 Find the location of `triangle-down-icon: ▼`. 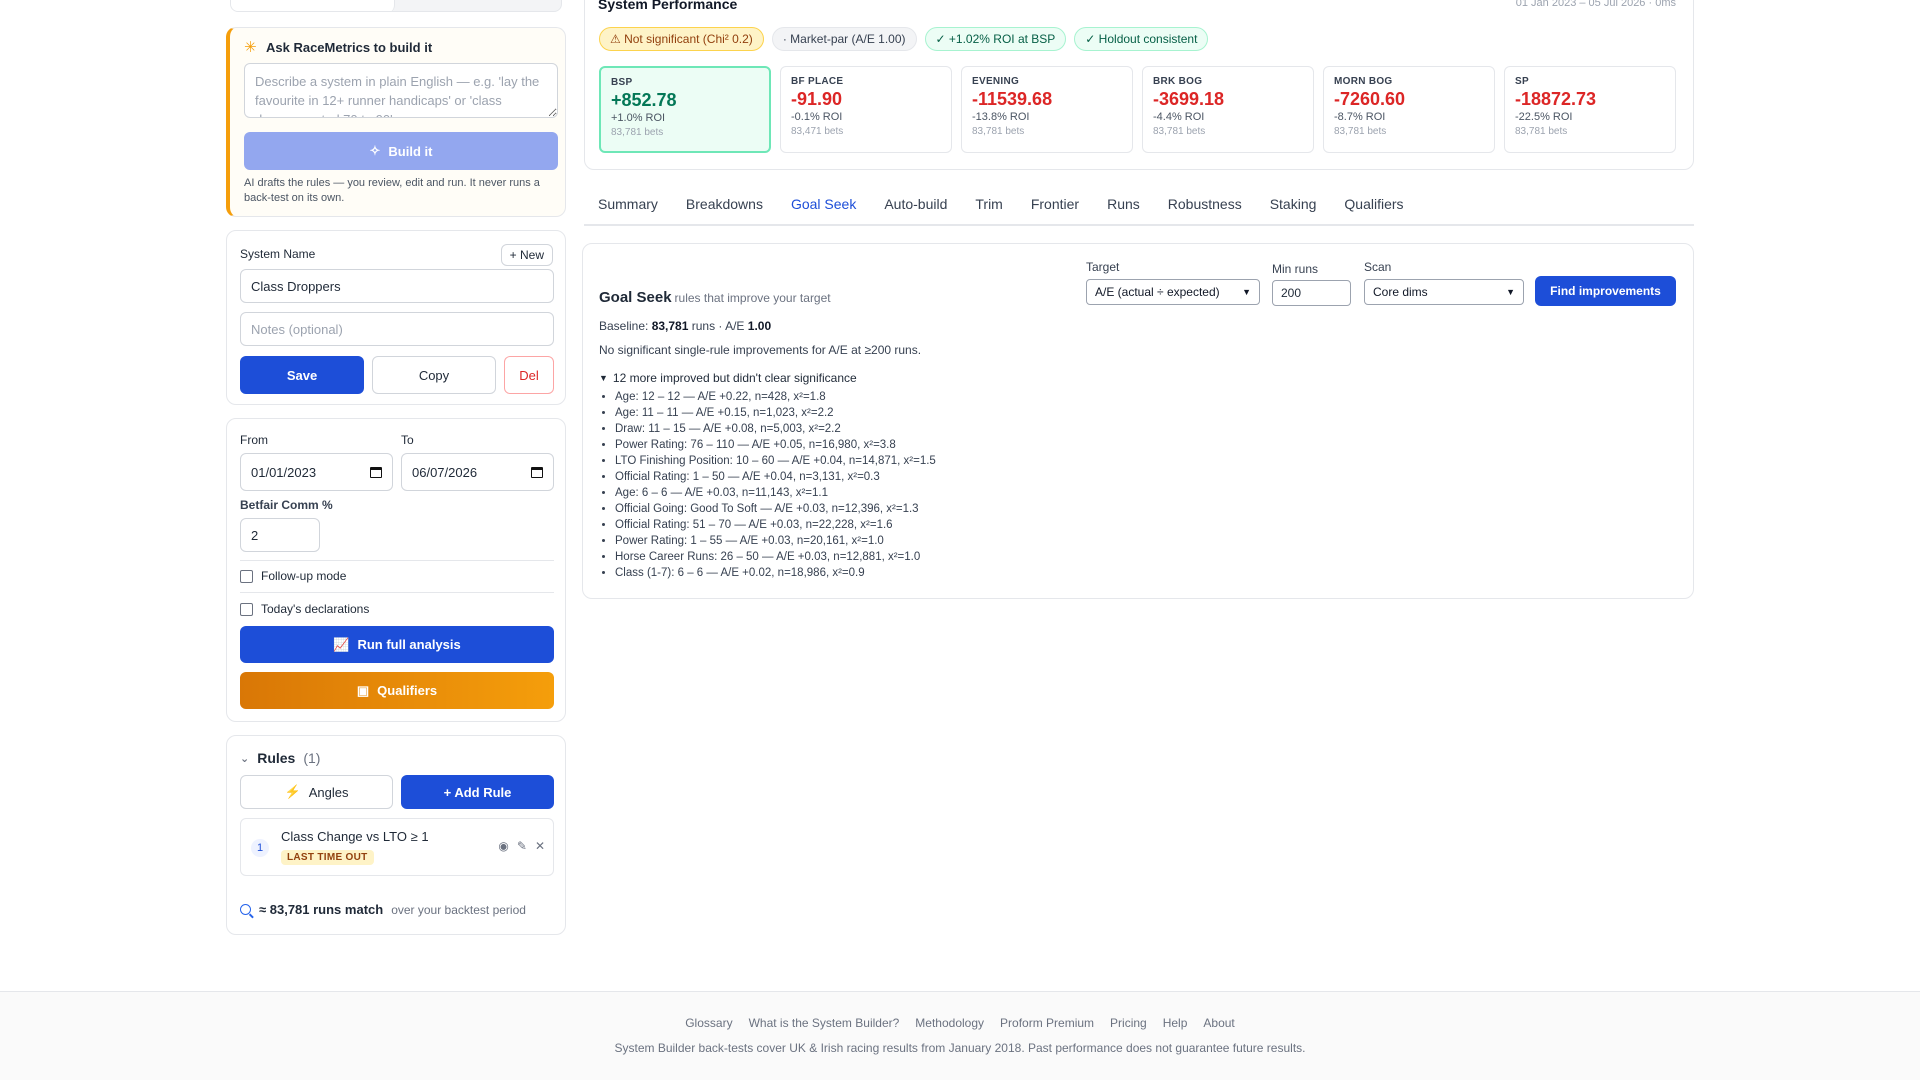

triangle-down-icon: ▼ is located at coordinates (603, 378).